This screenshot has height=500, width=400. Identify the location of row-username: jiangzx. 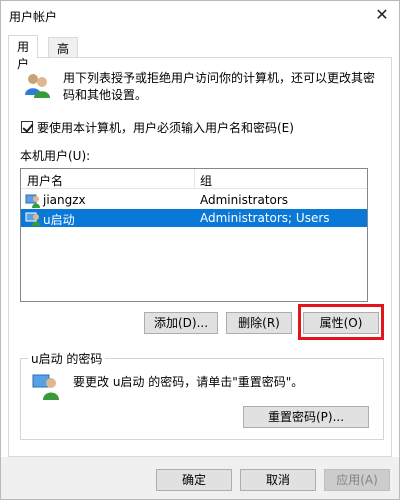
(64, 200).